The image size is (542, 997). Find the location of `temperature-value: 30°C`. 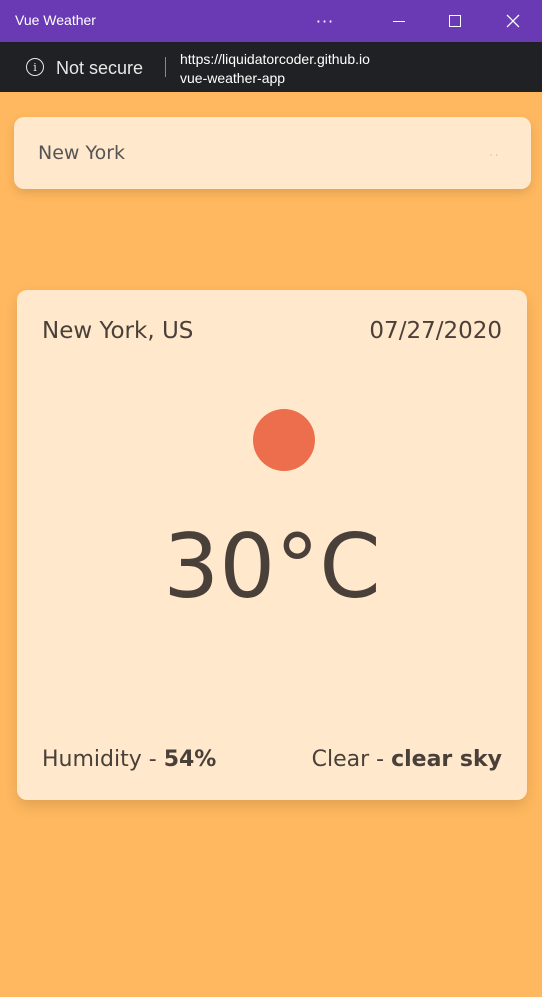

temperature-value: 30°C is located at coordinates (272, 566).